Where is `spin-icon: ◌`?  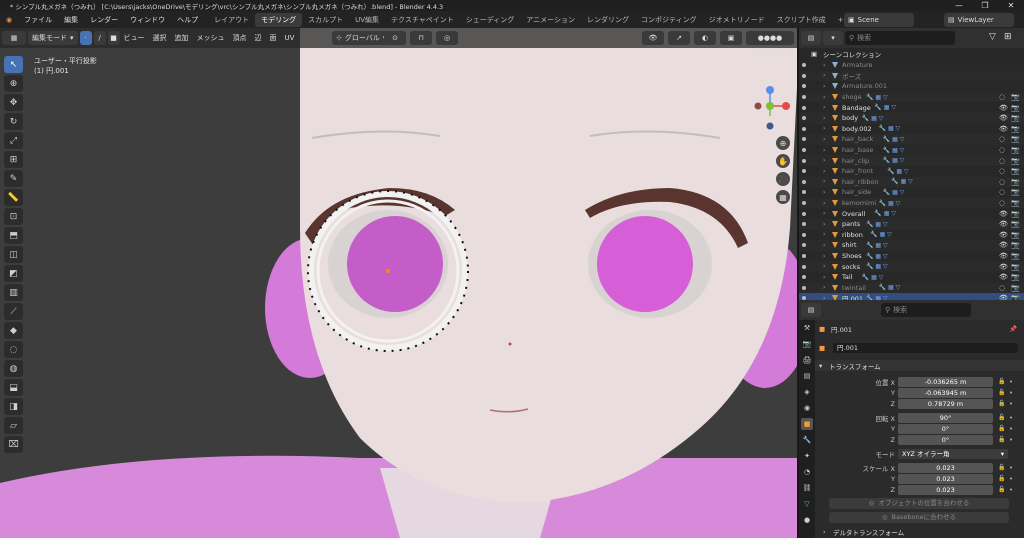
spin-icon: ◌ is located at coordinates (13, 349).